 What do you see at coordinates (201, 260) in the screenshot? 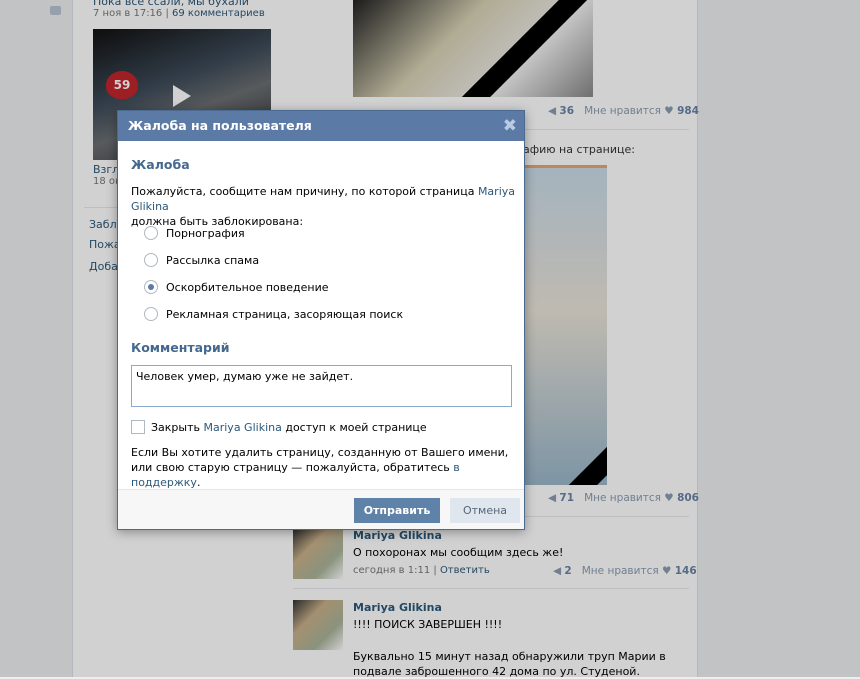
I see `radio-spam: Рассылка спама` at bounding box center [201, 260].